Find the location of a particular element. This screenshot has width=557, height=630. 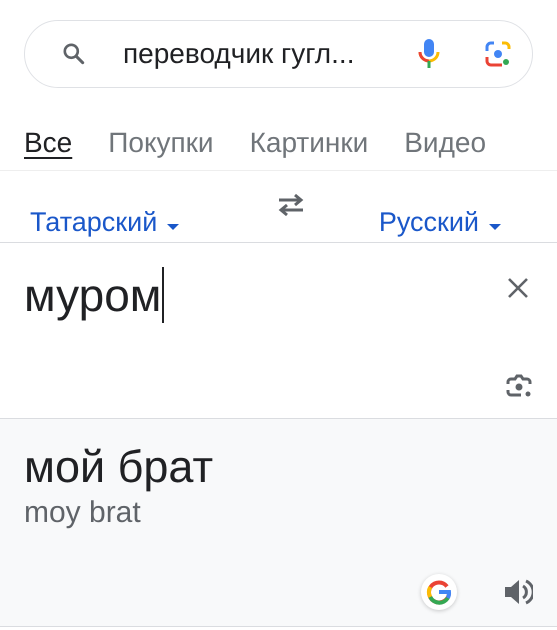

microphone-icon is located at coordinates (429, 54).